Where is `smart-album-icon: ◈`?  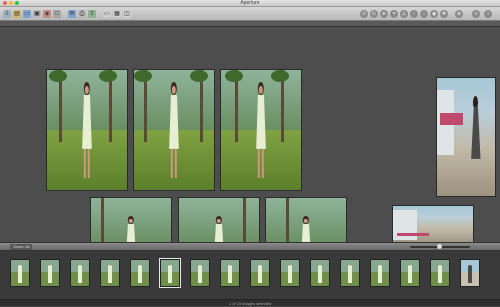
smart-album-icon: ◈ is located at coordinates (47, 14).